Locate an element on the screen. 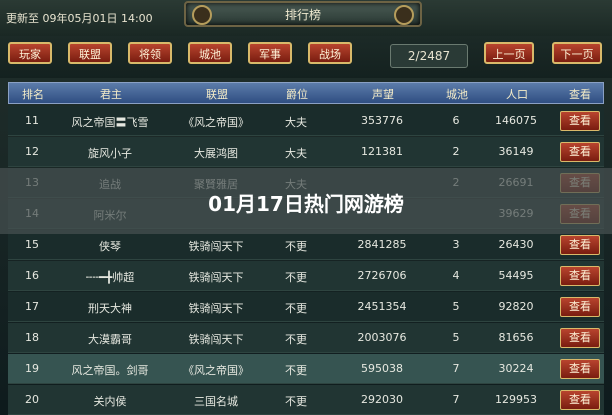 This screenshot has width=612, height=415. rank-cell: 11 is located at coordinates (32, 120).